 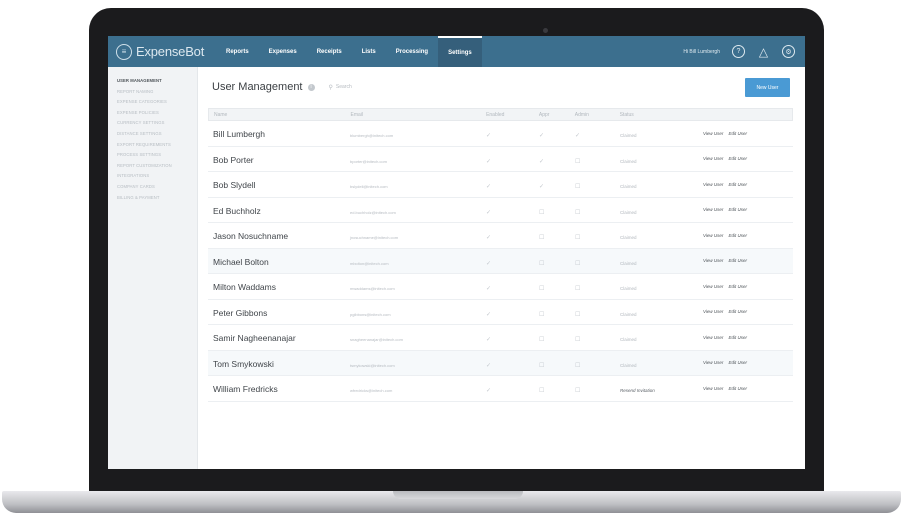 What do you see at coordinates (701, 52) in the screenshot?
I see `user-greeting: Hi Bill Lumbergh` at bounding box center [701, 52].